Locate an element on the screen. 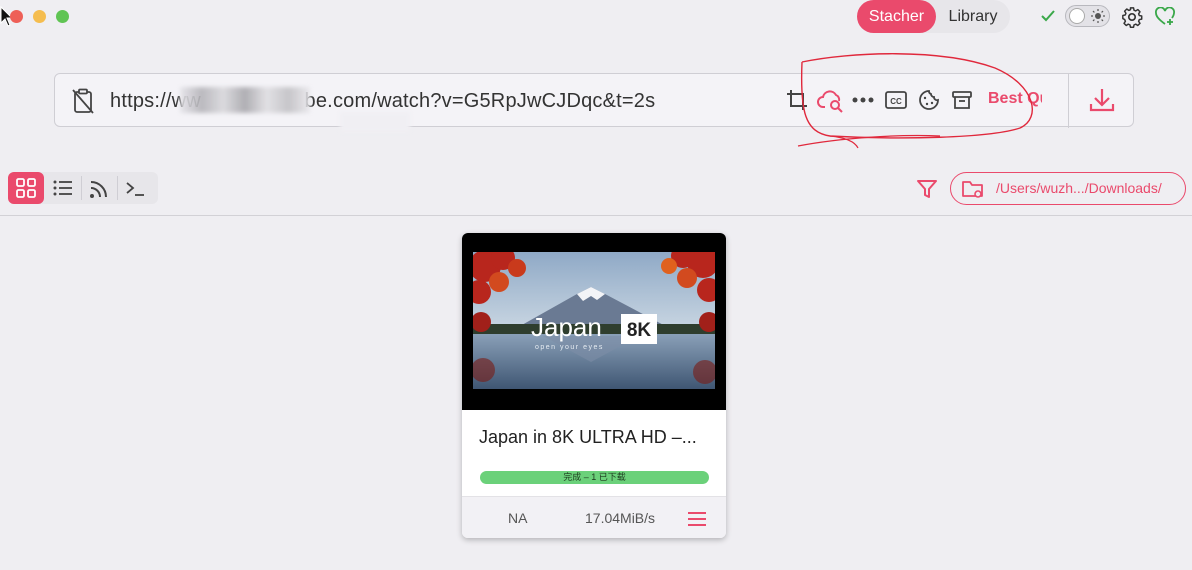 Image resolution: width=1192 pixels, height=570 pixels. toggle-knob is located at coordinates (1077, 16).